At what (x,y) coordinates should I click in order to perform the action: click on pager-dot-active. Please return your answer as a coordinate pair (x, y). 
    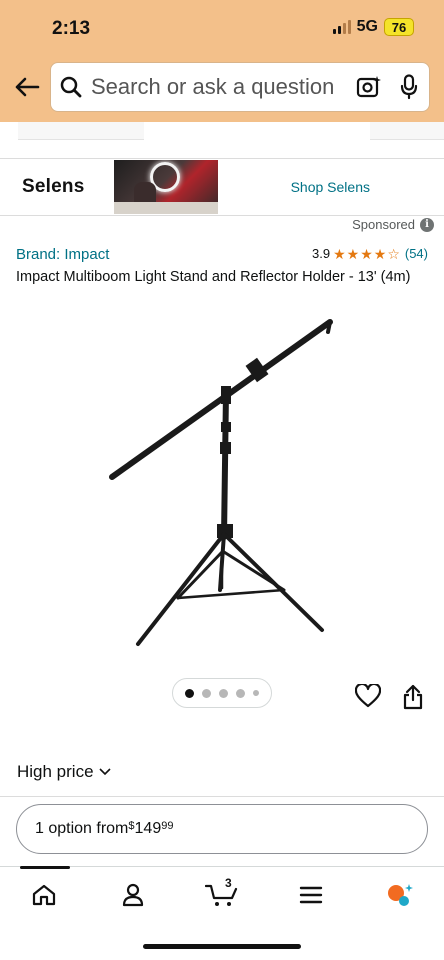
    Looking at the image, I should click on (189, 693).